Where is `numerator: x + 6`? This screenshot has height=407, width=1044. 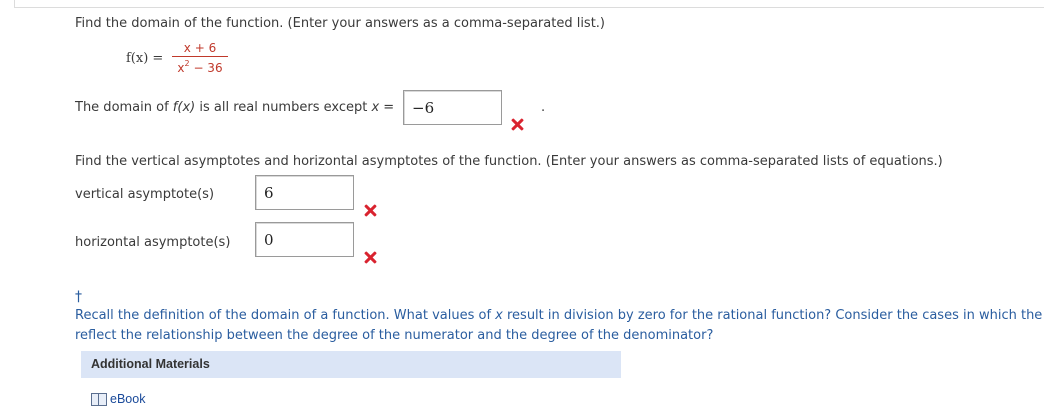
numerator: x + 6 is located at coordinates (200, 48).